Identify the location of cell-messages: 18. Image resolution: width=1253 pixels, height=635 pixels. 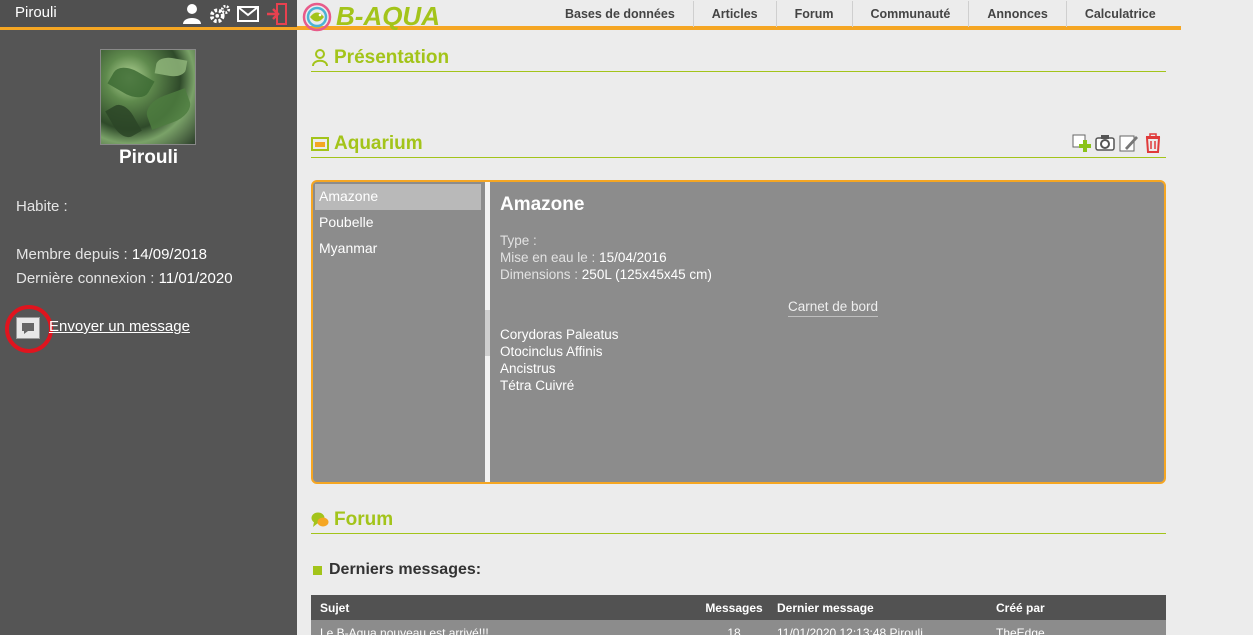
(734, 630).